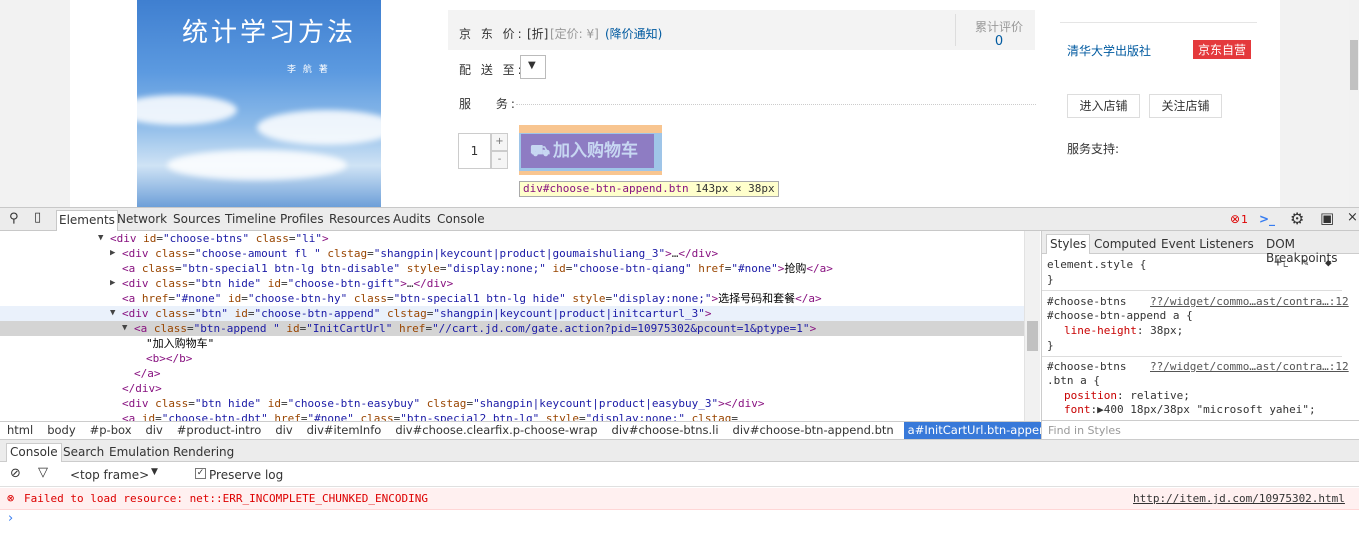 This screenshot has height=560, width=1359. I want to click on breadcrumb-item: div#choose.clearfix.p-choose-wrap, so click(496, 430).